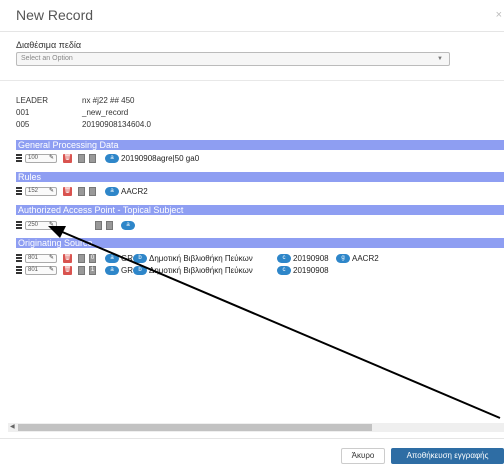 This screenshot has width=504, height=468. Describe the element at coordinates (363, 456) in the screenshot. I see `cancel-button: Άκυρο` at that location.